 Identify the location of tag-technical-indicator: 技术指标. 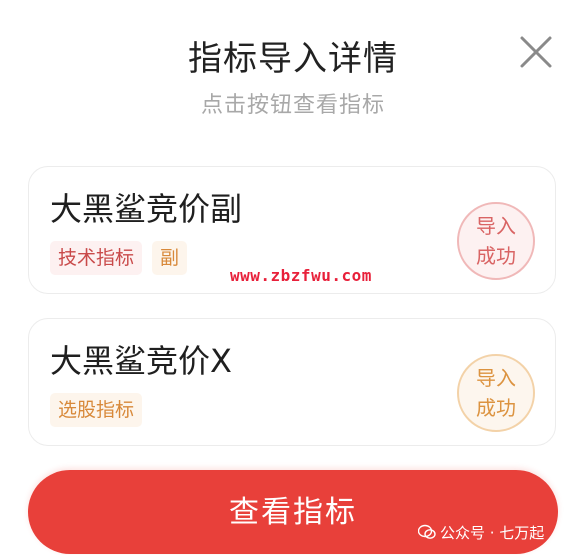
(96, 258).